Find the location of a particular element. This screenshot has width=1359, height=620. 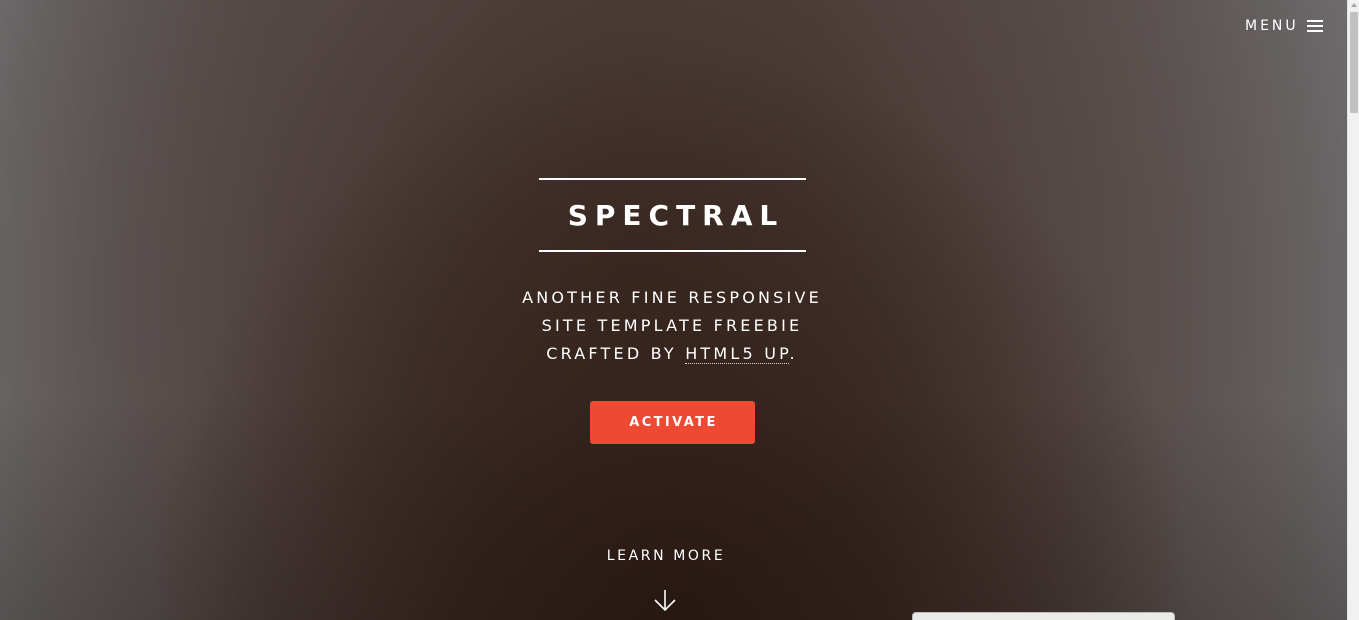

menu-toggle: MENU is located at coordinates (1284, 26).